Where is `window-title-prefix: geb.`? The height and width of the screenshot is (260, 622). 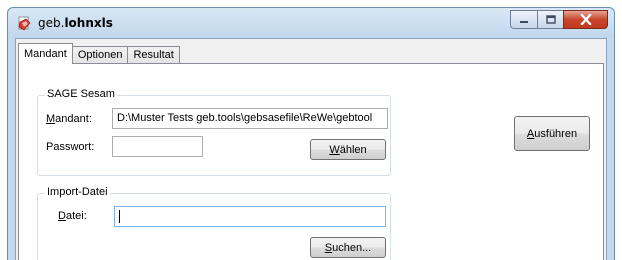
window-title-prefix: geb. is located at coordinates (51, 23).